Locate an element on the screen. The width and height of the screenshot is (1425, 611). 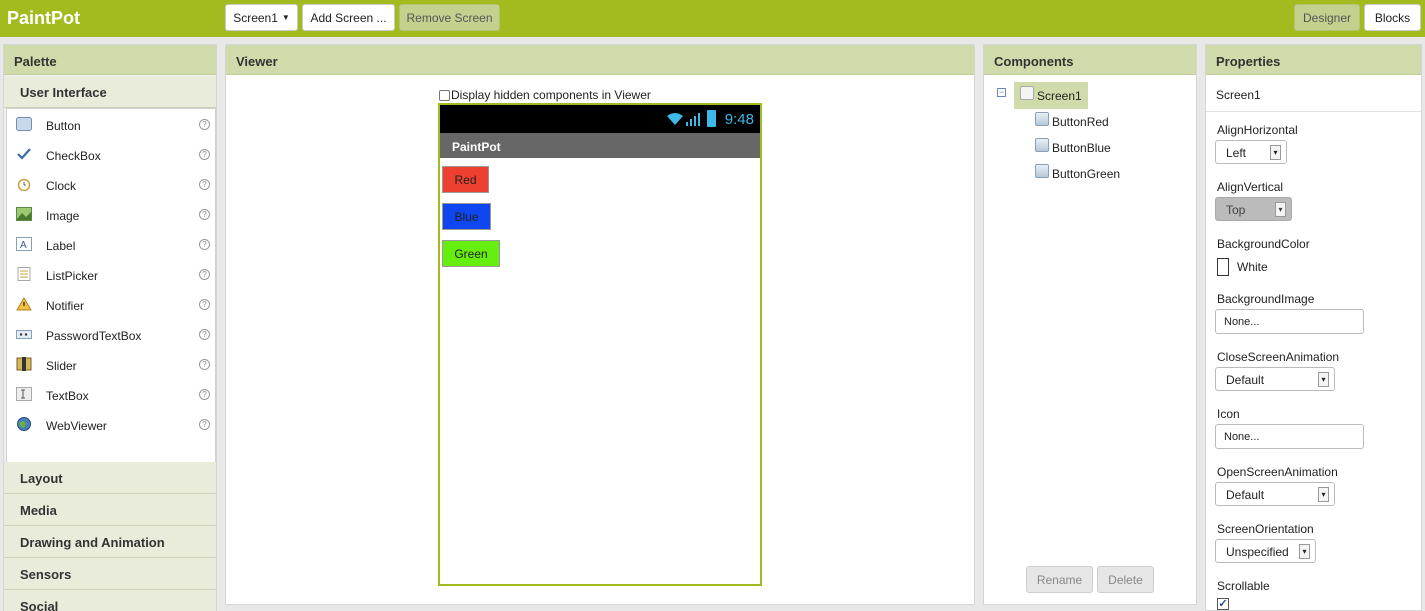
passwordtextbox-icon is located at coordinates (24, 334).